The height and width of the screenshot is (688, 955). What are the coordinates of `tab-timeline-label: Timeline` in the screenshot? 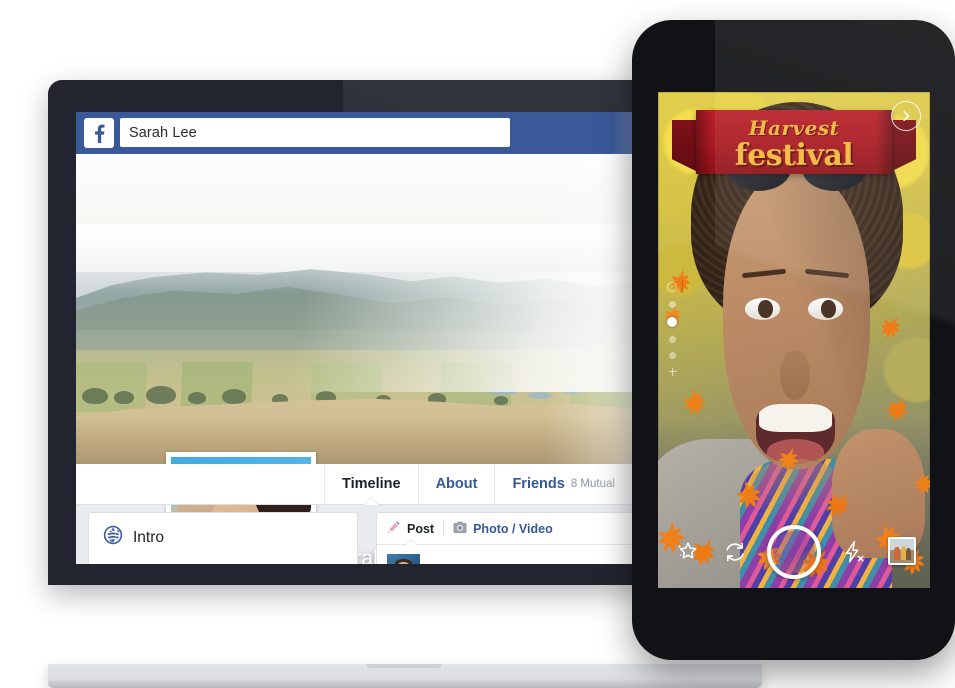 It's located at (371, 484).